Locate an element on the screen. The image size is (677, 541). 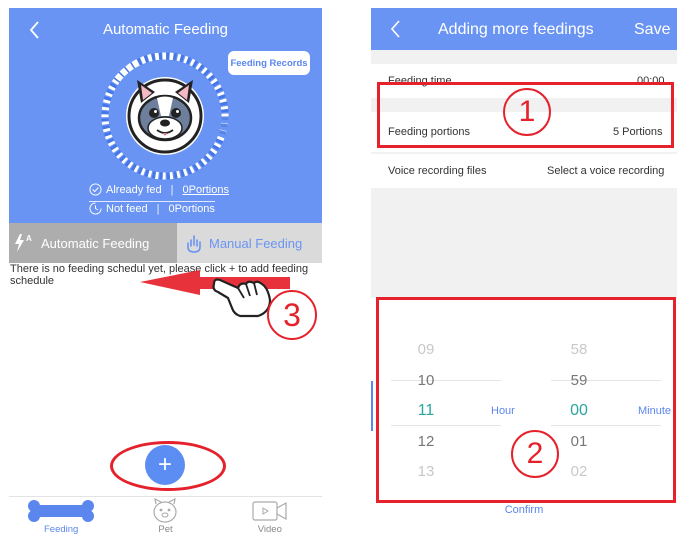
not-fed-label: Not feed is located at coordinates (127, 208).